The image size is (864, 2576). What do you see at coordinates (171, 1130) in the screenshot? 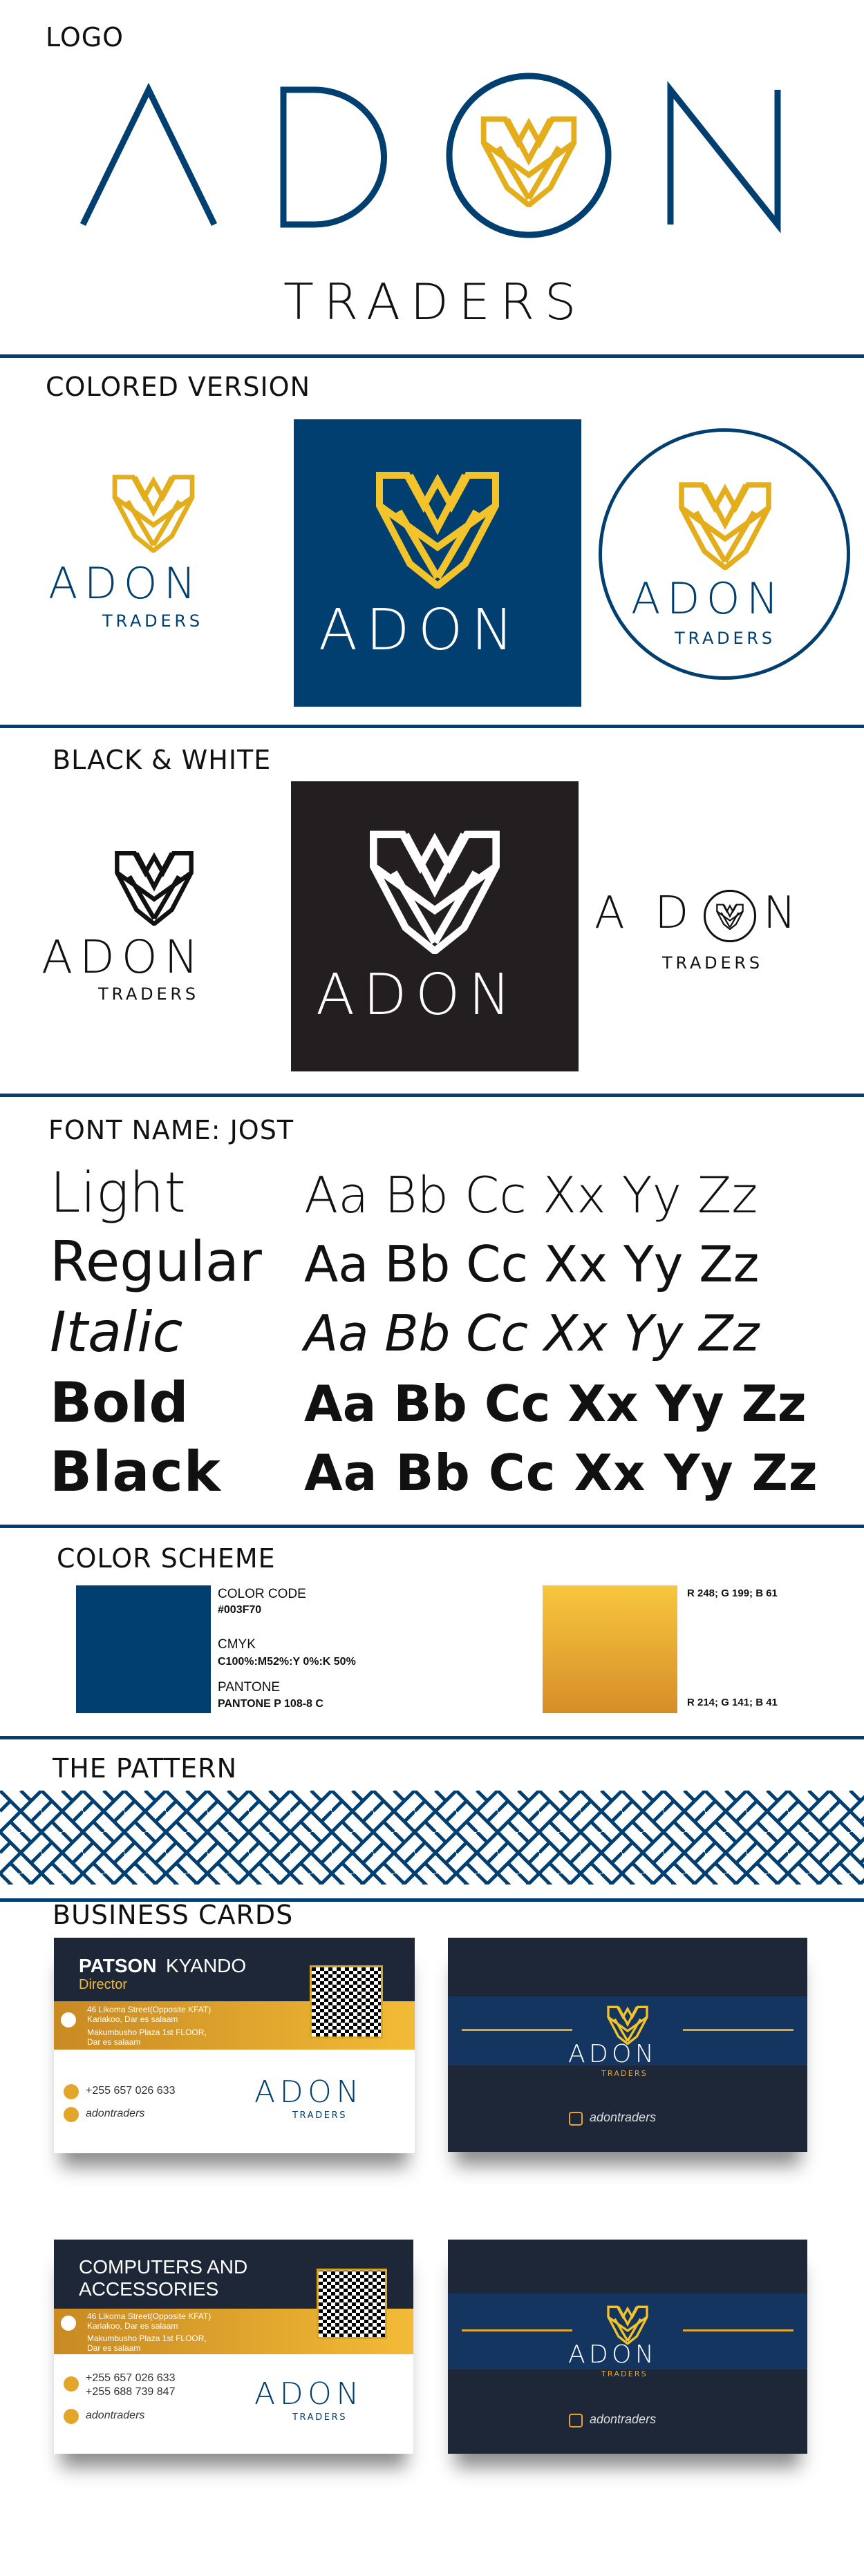
I see `font-section-title: FONT NAME: JOST` at bounding box center [171, 1130].